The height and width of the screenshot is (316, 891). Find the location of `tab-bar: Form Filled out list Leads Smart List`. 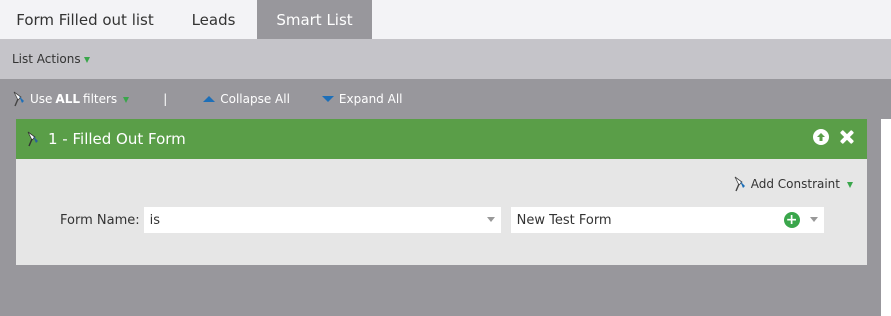

tab-bar: Form Filled out list Leads Smart List is located at coordinates (445, 19).